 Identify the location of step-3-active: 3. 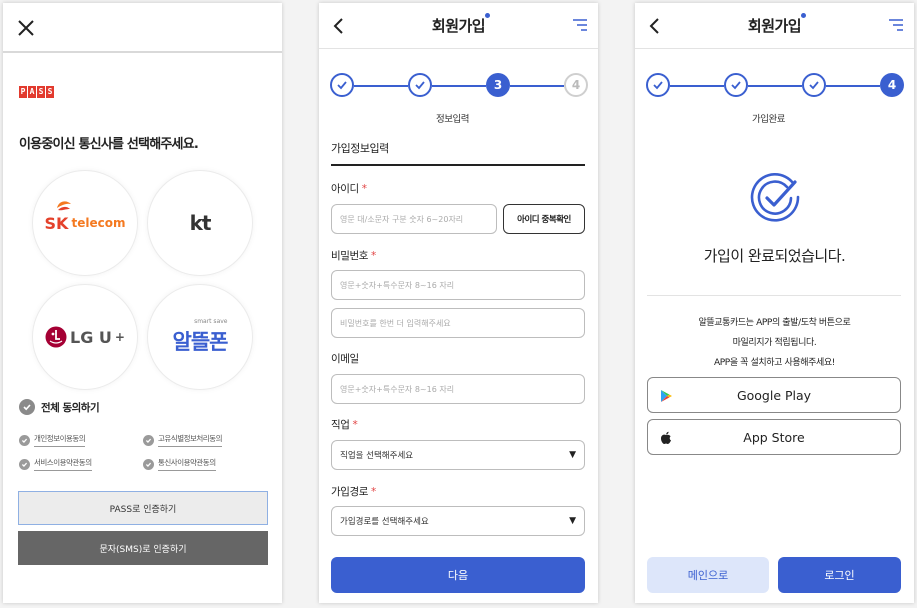
(498, 85).